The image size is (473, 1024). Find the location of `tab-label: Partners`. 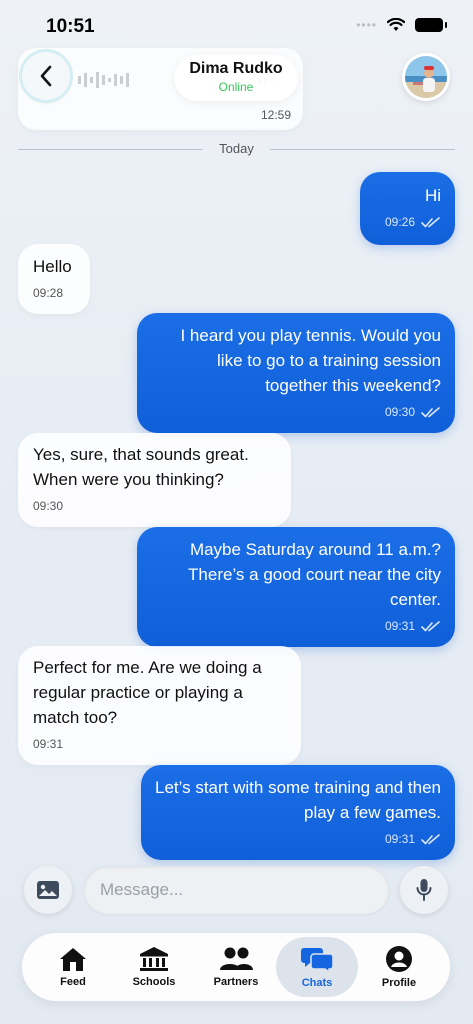

tab-label: Partners is located at coordinates (236, 982).